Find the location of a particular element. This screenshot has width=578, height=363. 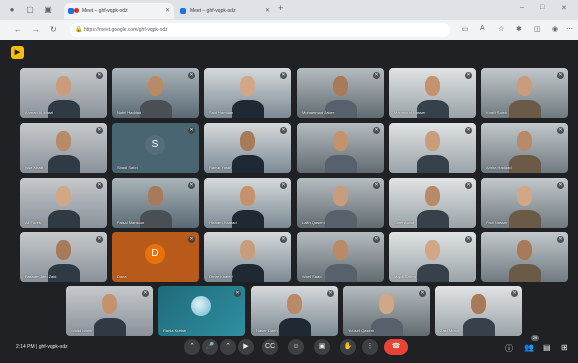

participant-name: Sami Awad is located at coordinates (404, 222).